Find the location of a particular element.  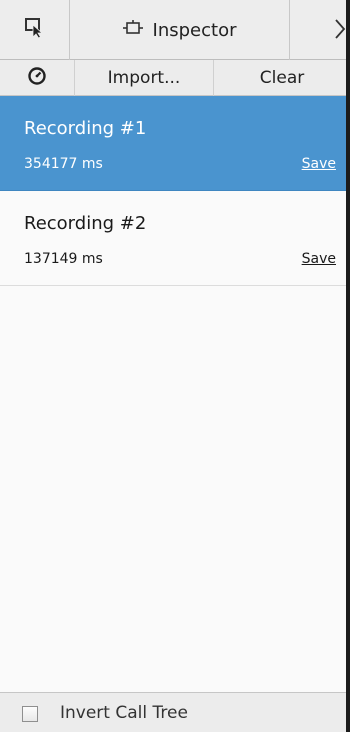

profiler-toolbar: Import... Clear is located at coordinates (175, 78).